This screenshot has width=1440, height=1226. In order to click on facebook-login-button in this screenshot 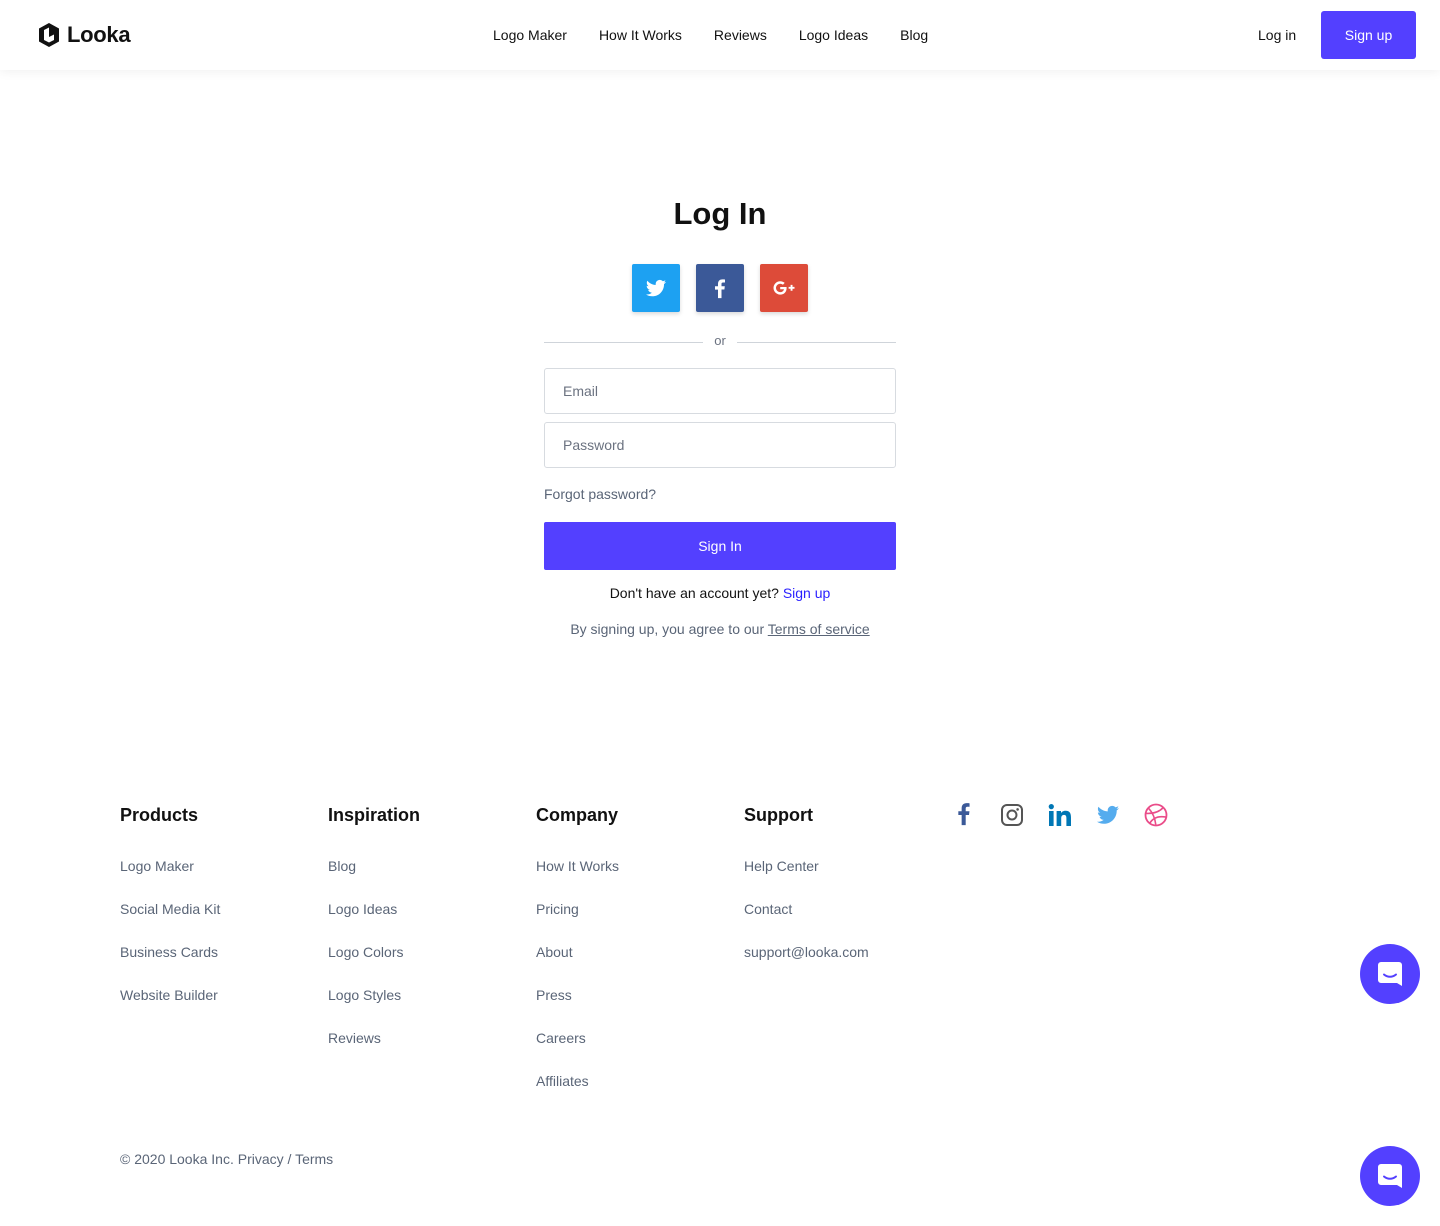, I will do `click(720, 288)`.